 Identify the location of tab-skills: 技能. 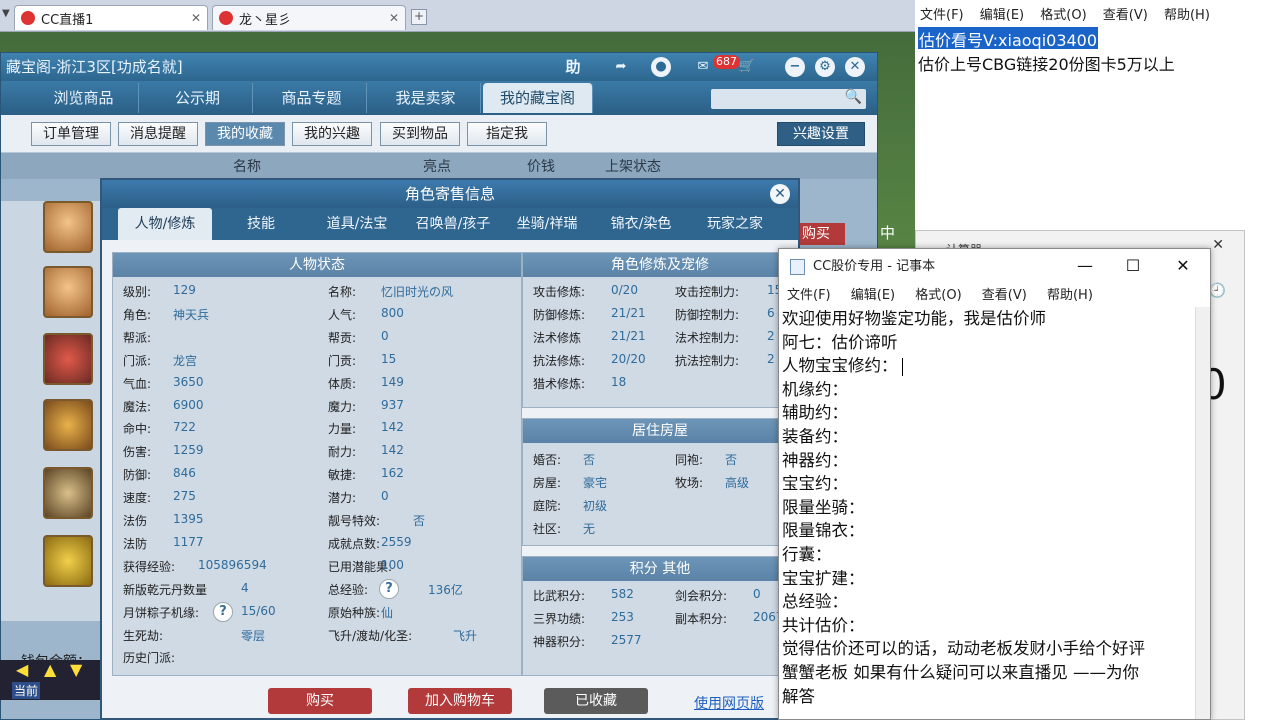
(261, 224).